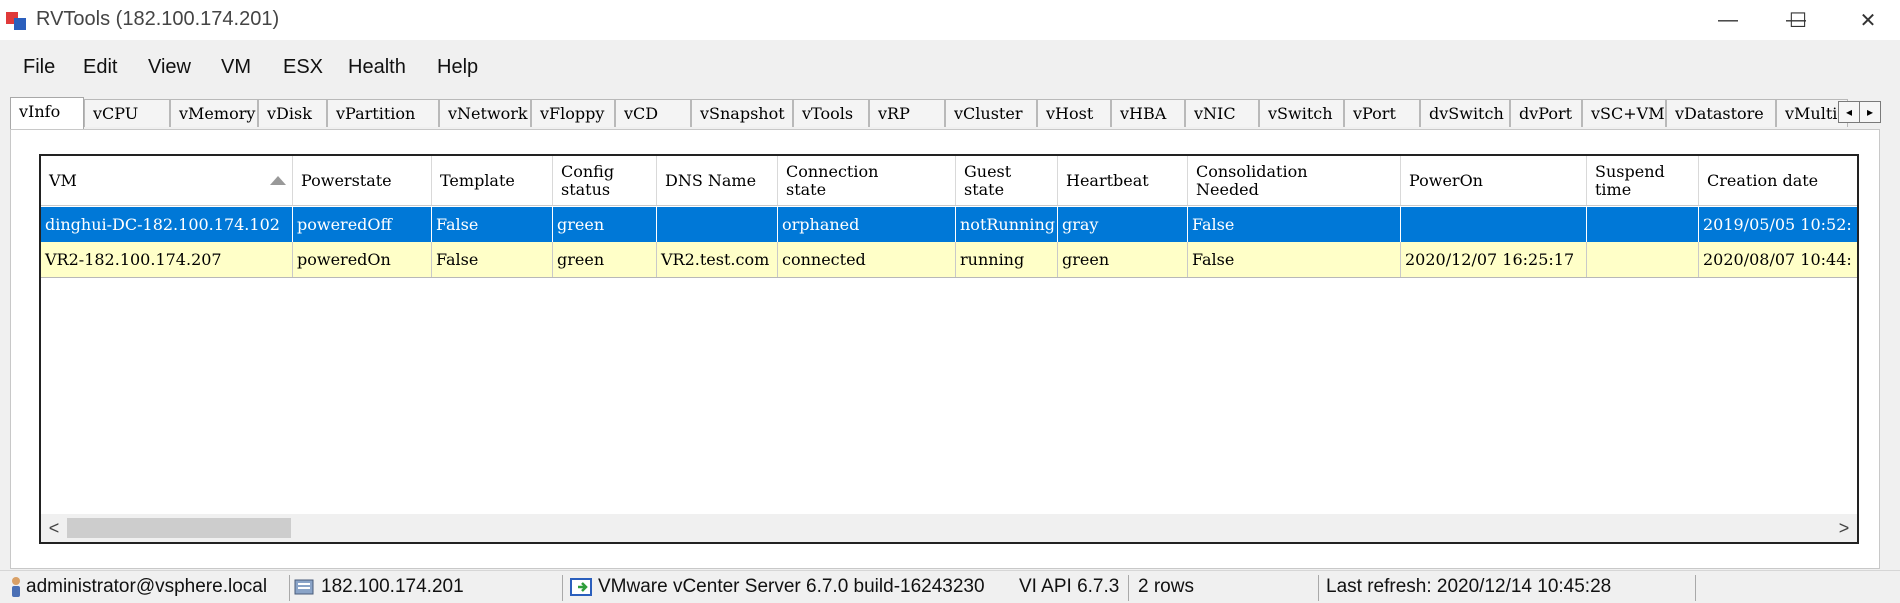  What do you see at coordinates (717, 259) in the screenshot?
I see `cell-dns-name: VR2.test.com` at bounding box center [717, 259].